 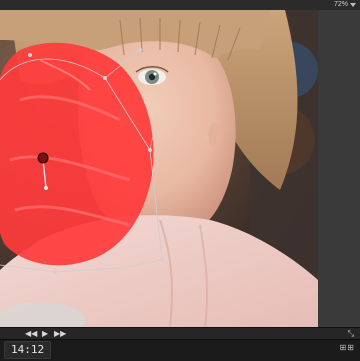 What do you see at coordinates (45, 334) in the screenshot?
I see `play-button: ▶` at bounding box center [45, 334].